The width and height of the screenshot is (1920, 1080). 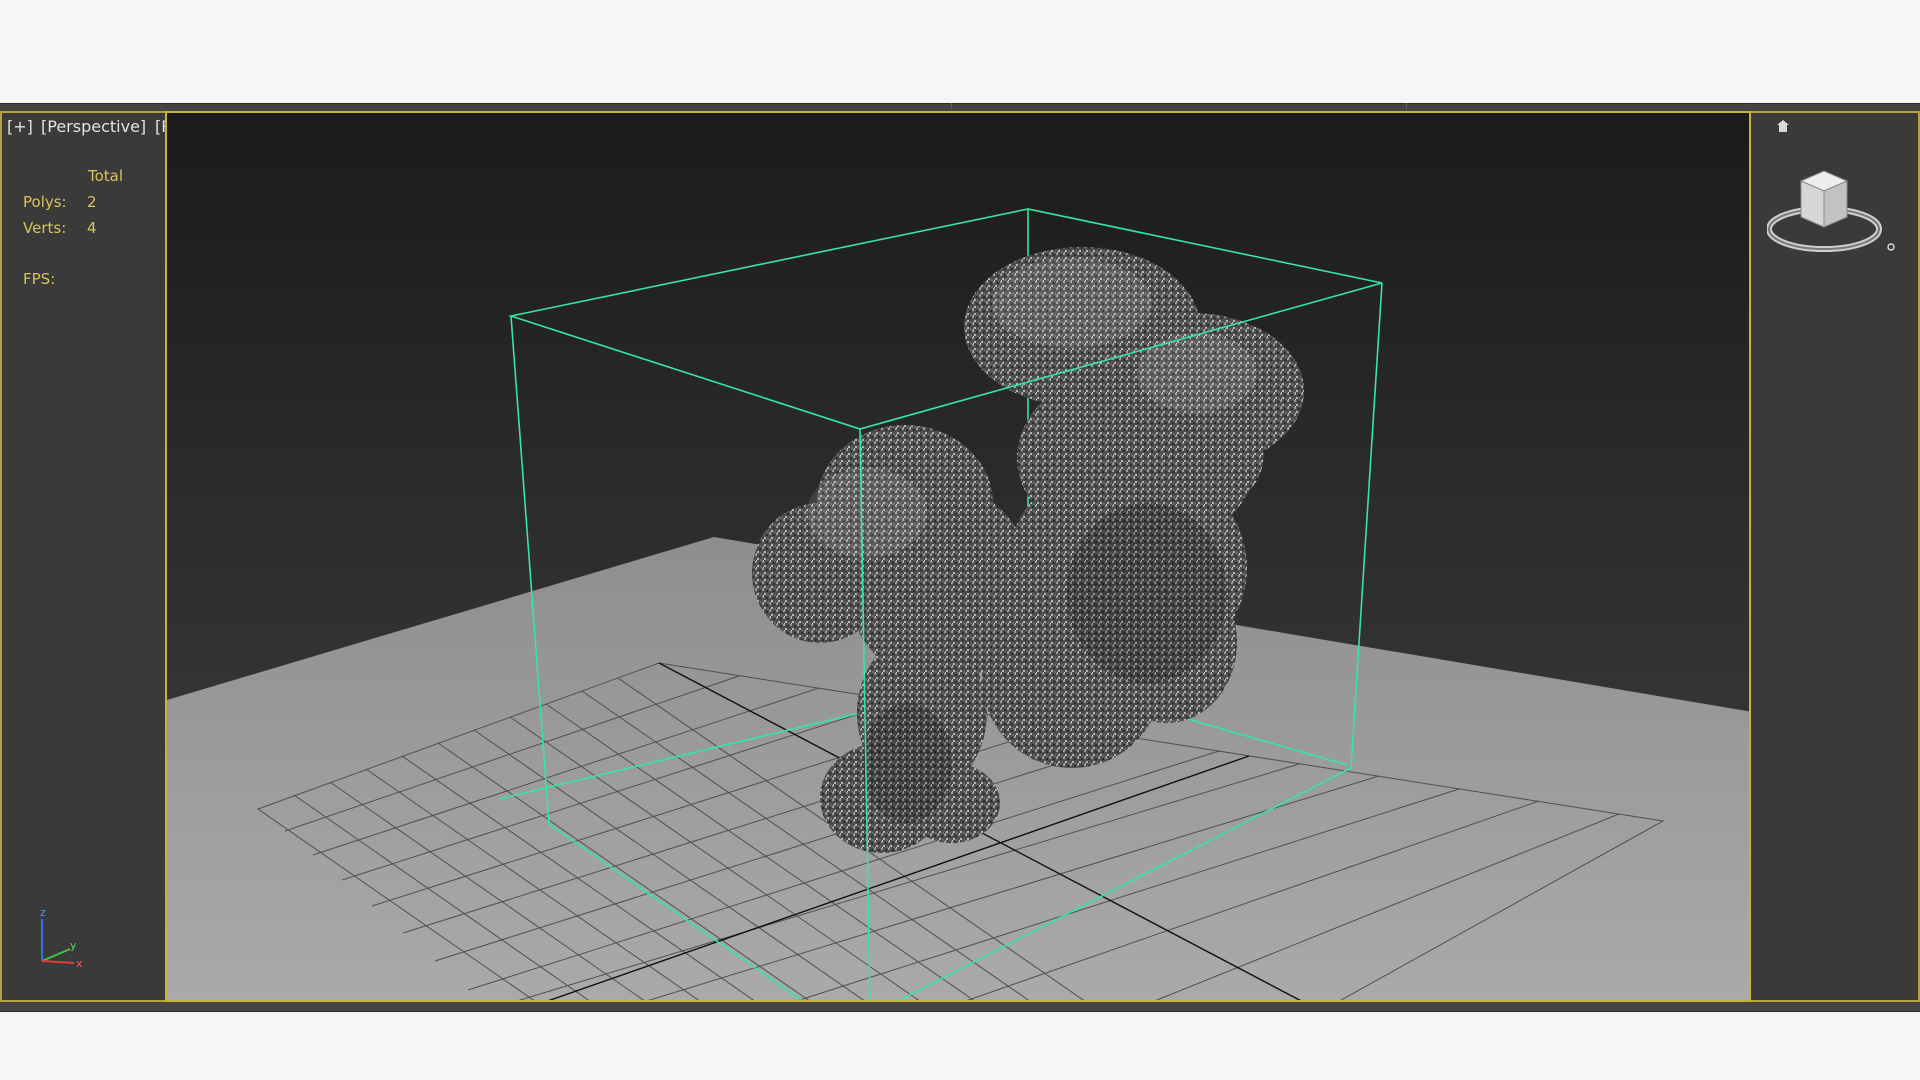 What do you see at coordinates (20, 126) in the screenshot?
I see `viewport-plus-menu: [+]` at bounding box center [20, 126].